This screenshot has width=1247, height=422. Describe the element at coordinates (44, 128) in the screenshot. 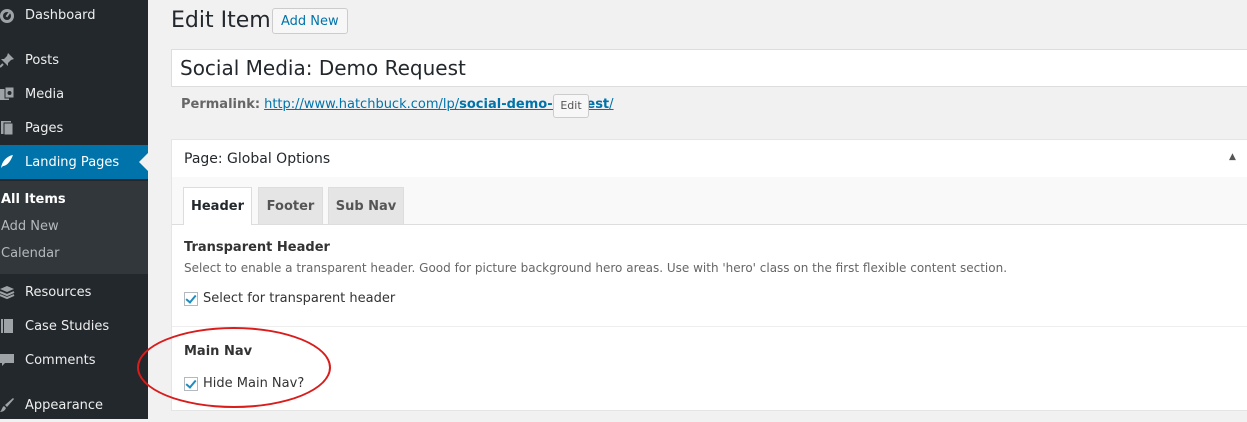

I see `sidebar-item-label: Pages` at that location.